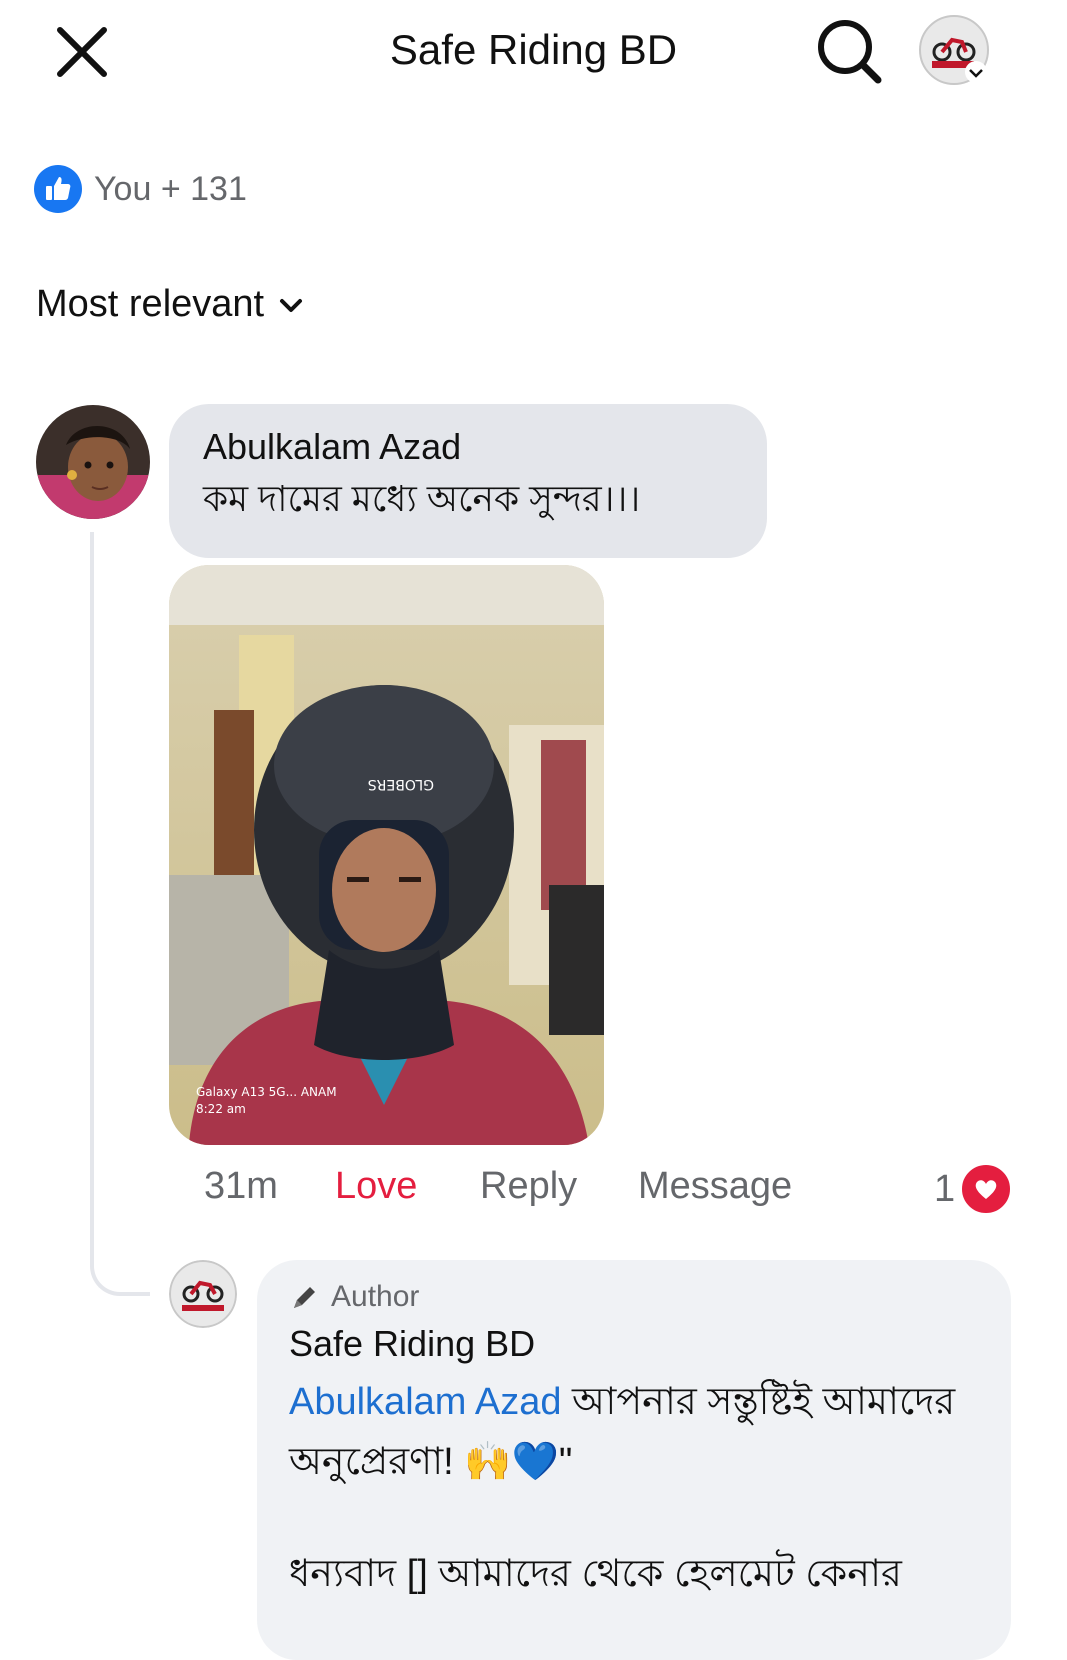 The image size is (1067, 1660). Describe the element at coordinates (401, 784) in the screenshot. I see `helmet-brand: GLOBERS` at that location.